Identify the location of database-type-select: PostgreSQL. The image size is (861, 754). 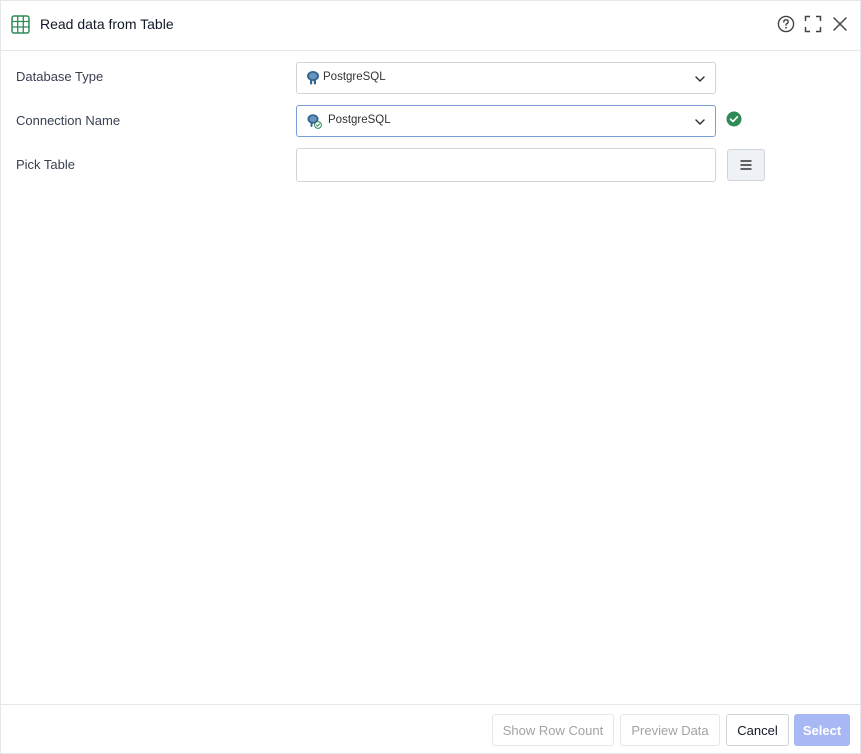
(506, 78).